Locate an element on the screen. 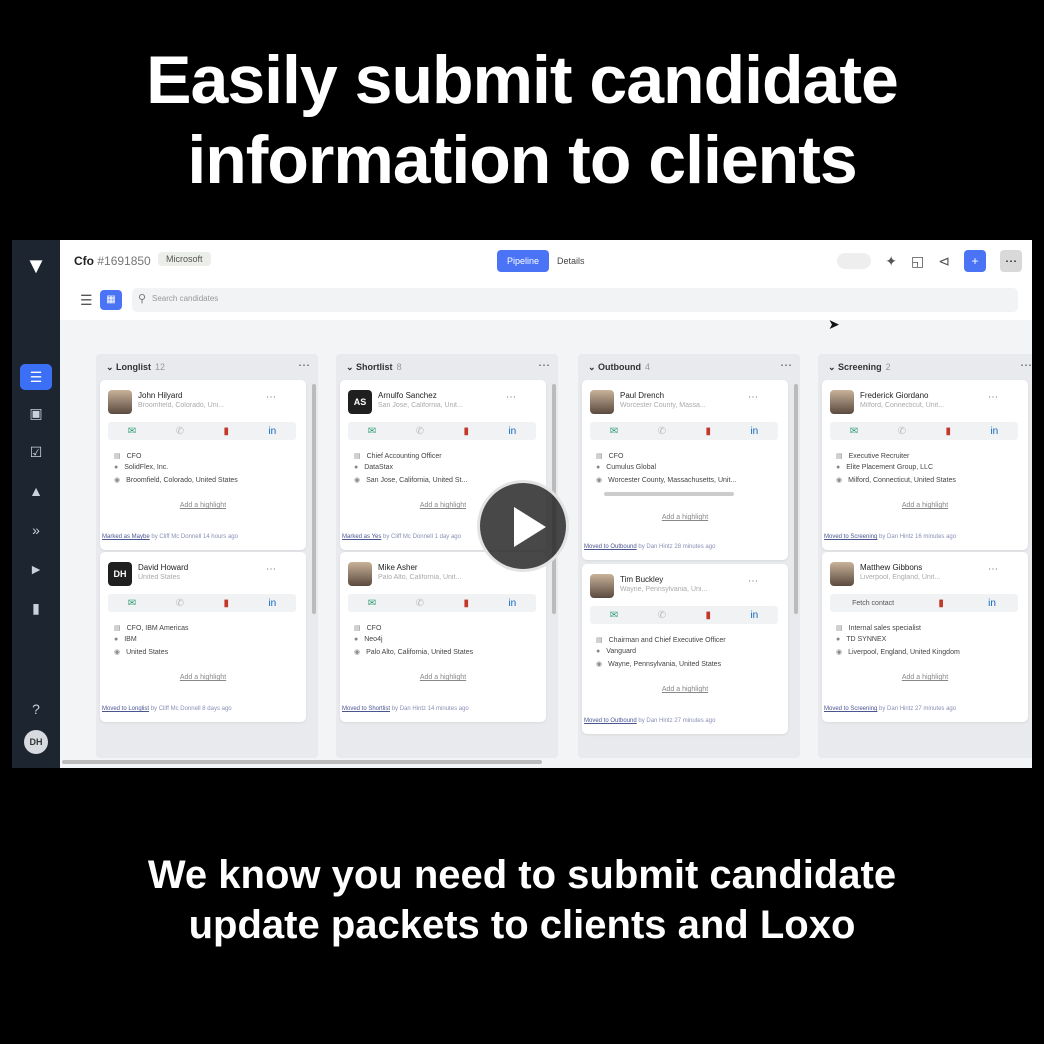 The image size is (1044, 1044). column-title: ⌄ Screening 2 is located at coordinates (859, 367).